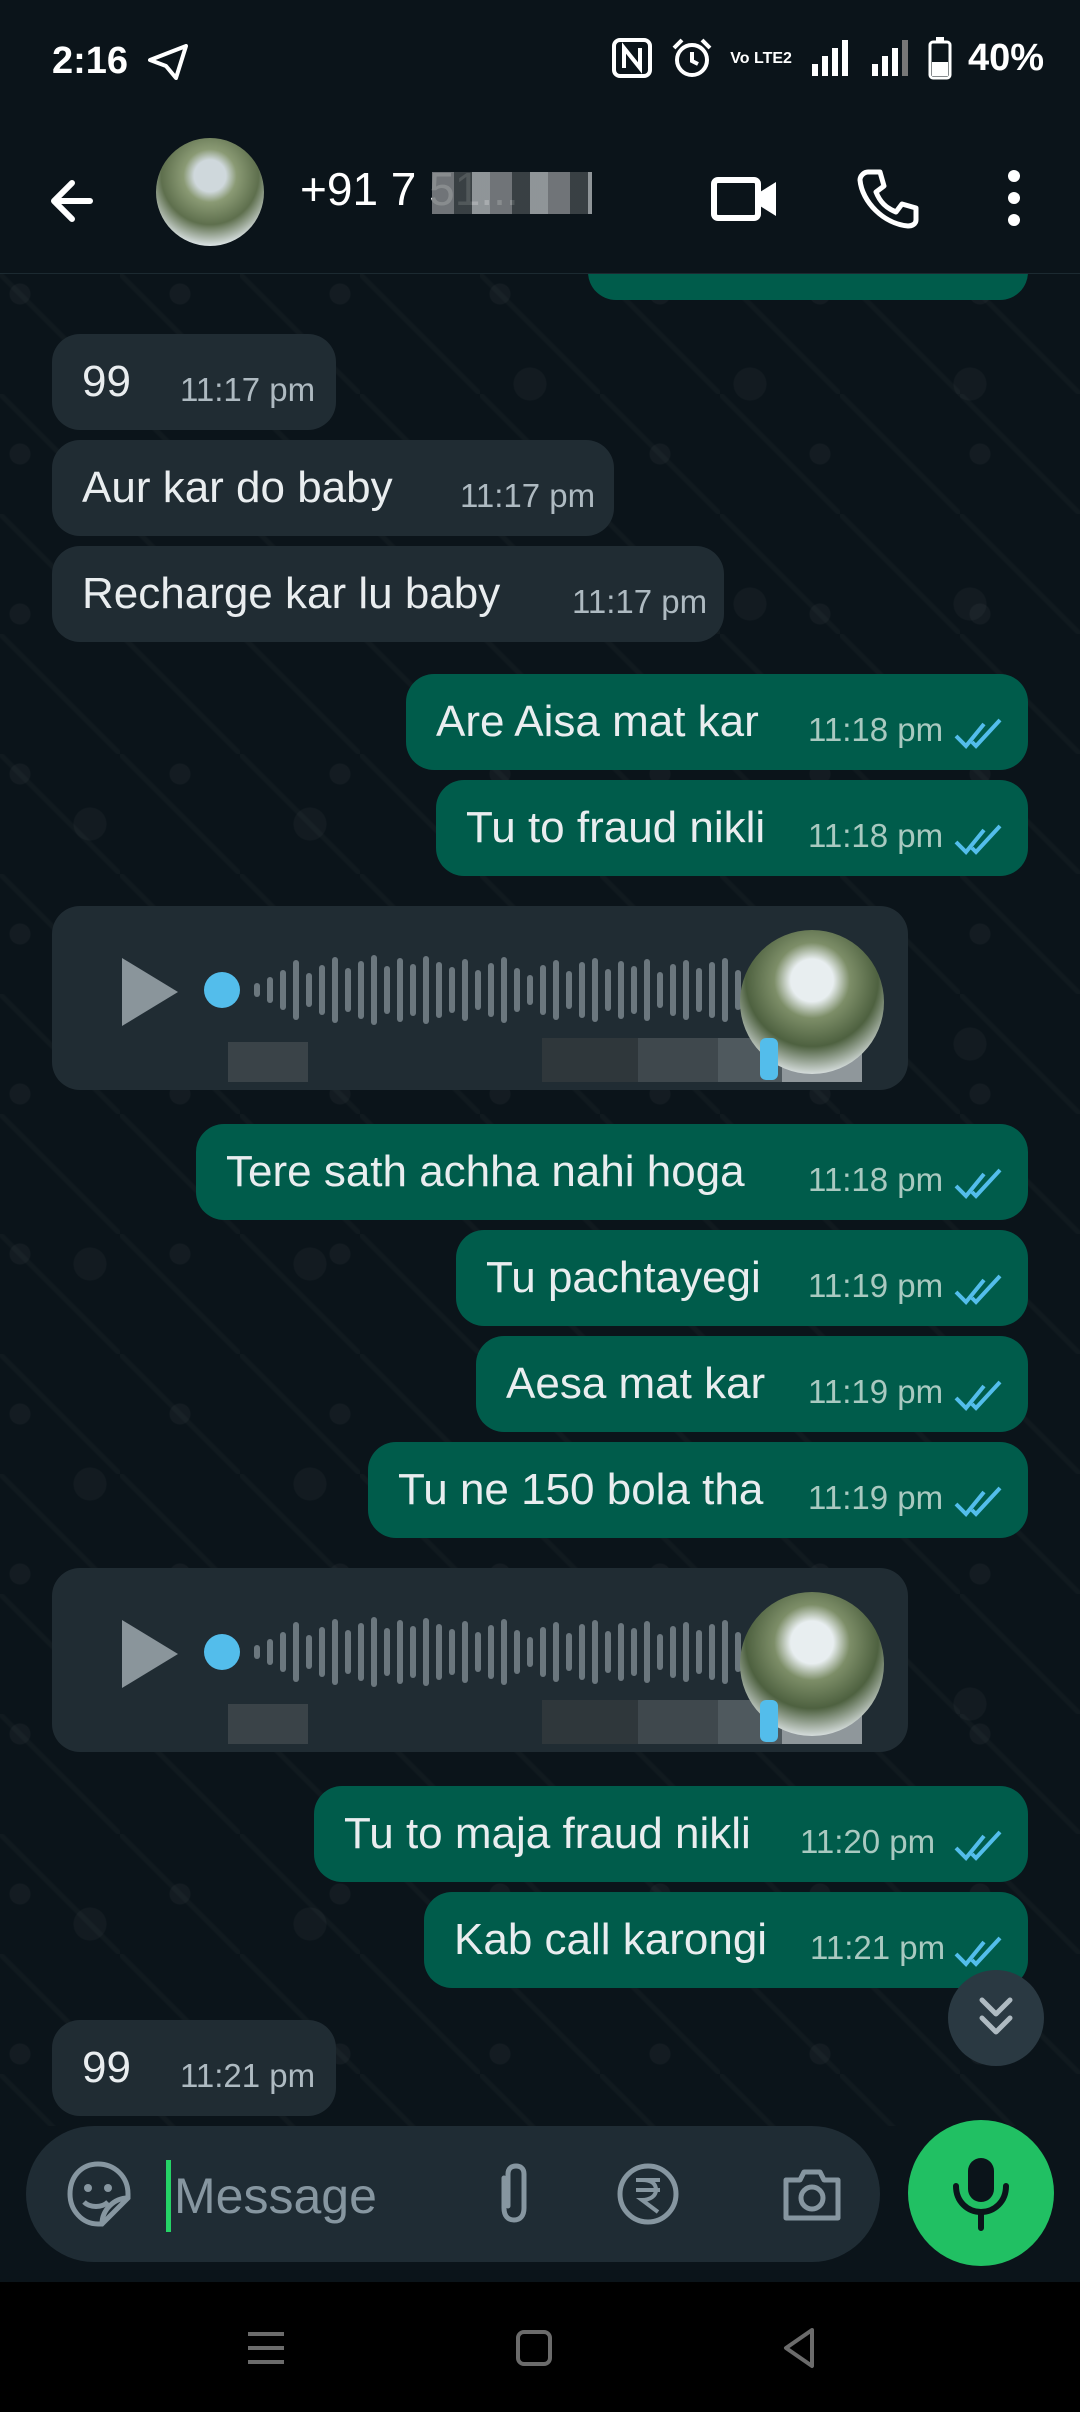 The height and width of the screenshot is (2412, 1080). I want to click on rupee-payment-icon, so click(648, 2194).